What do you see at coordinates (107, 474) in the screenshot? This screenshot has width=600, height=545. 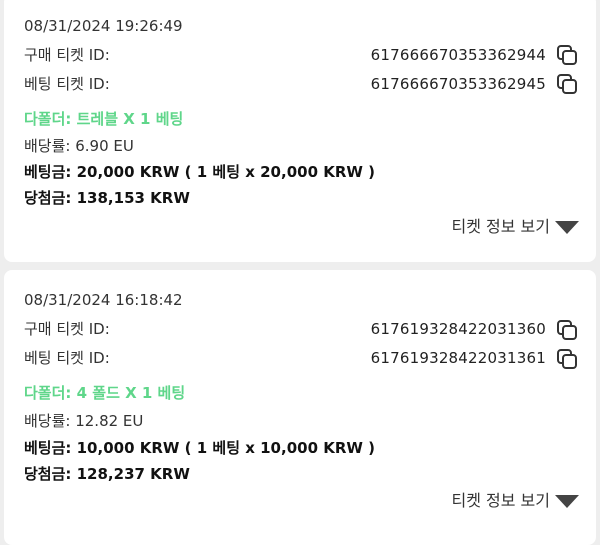 I see `winnings-text: 당첨금: 128,237 KRW` at bounding box center [107, 474].